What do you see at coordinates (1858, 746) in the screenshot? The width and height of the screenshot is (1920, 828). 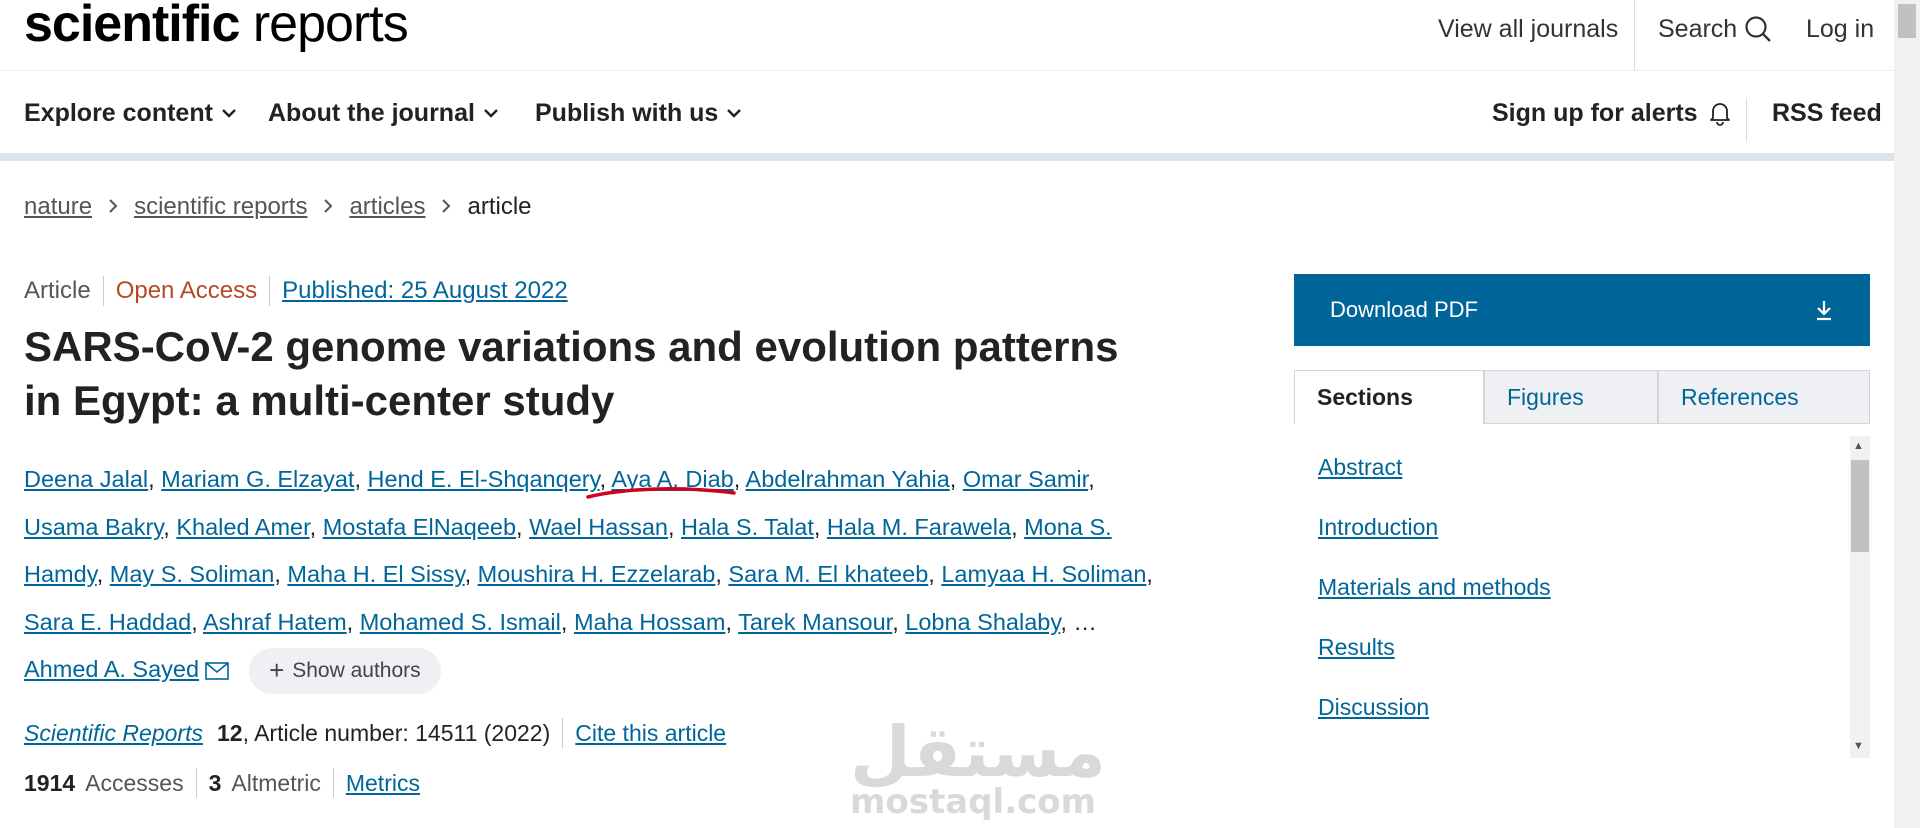 I see `scroll-down-arrow-icon: ▼` at bounding box center [1858, 746].